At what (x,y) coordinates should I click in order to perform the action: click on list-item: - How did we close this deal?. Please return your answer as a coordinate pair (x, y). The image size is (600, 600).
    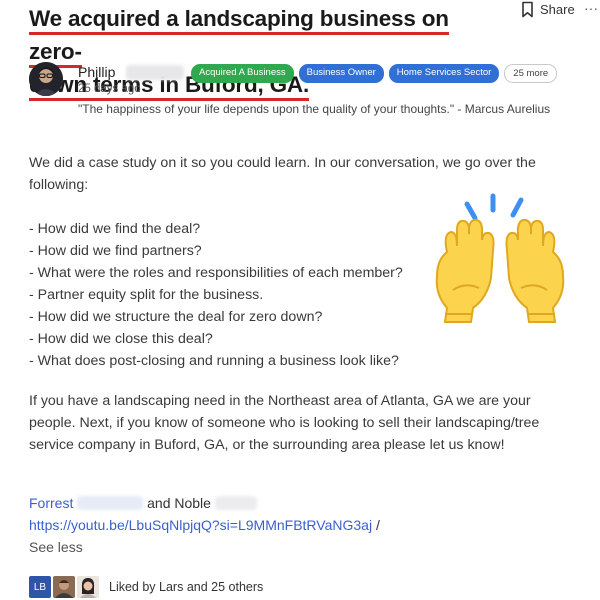
    Looking at the image, I should click on (121, 339).